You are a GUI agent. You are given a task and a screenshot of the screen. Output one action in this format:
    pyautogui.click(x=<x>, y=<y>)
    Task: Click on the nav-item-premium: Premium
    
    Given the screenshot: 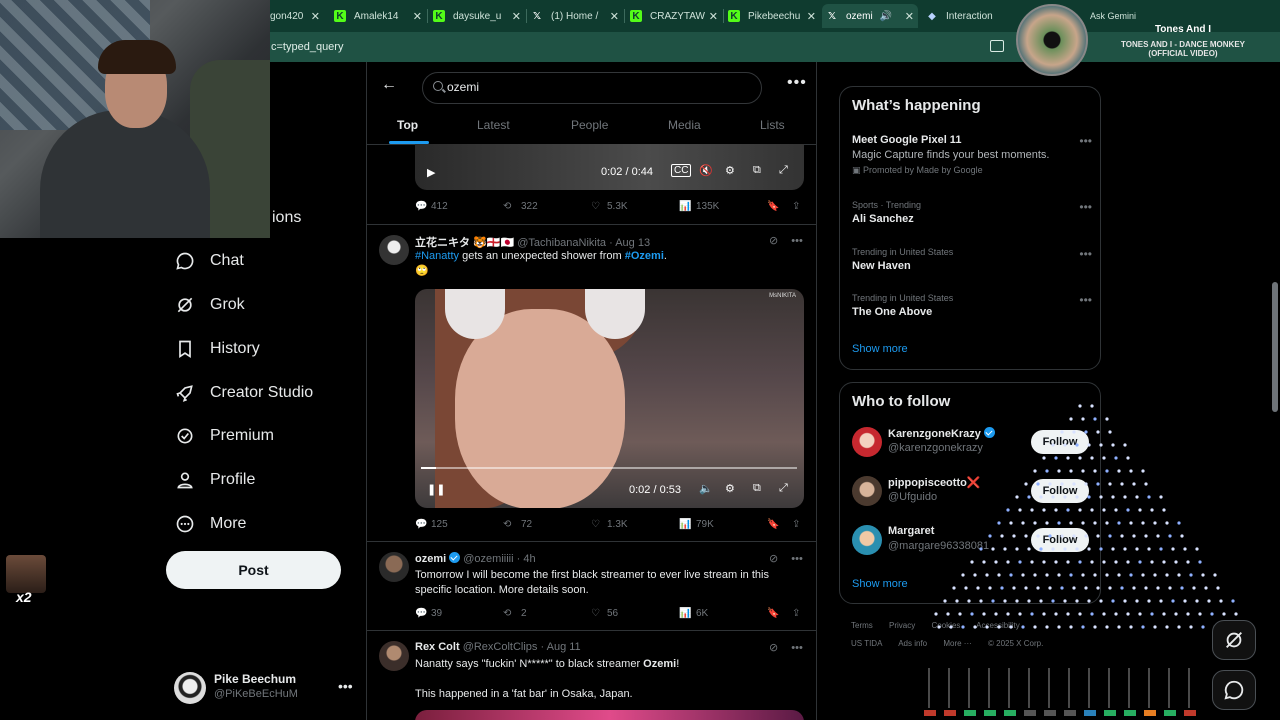 What is the action you would take?
    pyautogui.click(x=224, y=436)
    